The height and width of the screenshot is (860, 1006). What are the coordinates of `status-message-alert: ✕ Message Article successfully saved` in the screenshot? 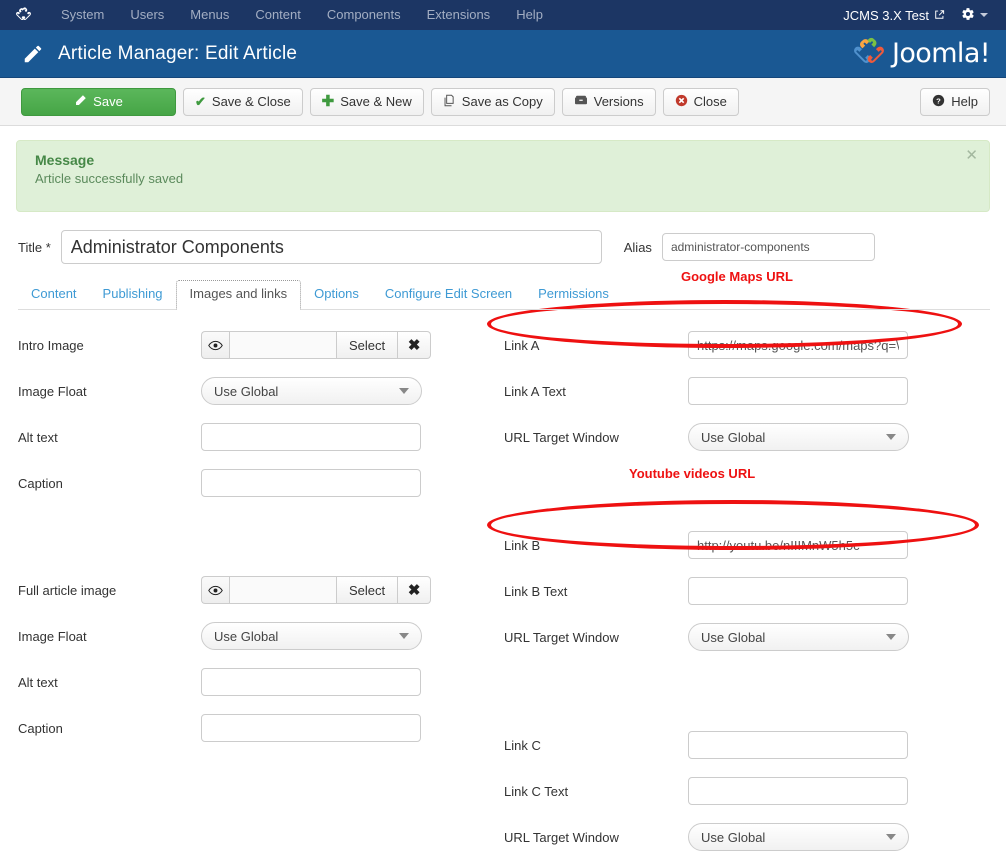 It's located at (503, 176).